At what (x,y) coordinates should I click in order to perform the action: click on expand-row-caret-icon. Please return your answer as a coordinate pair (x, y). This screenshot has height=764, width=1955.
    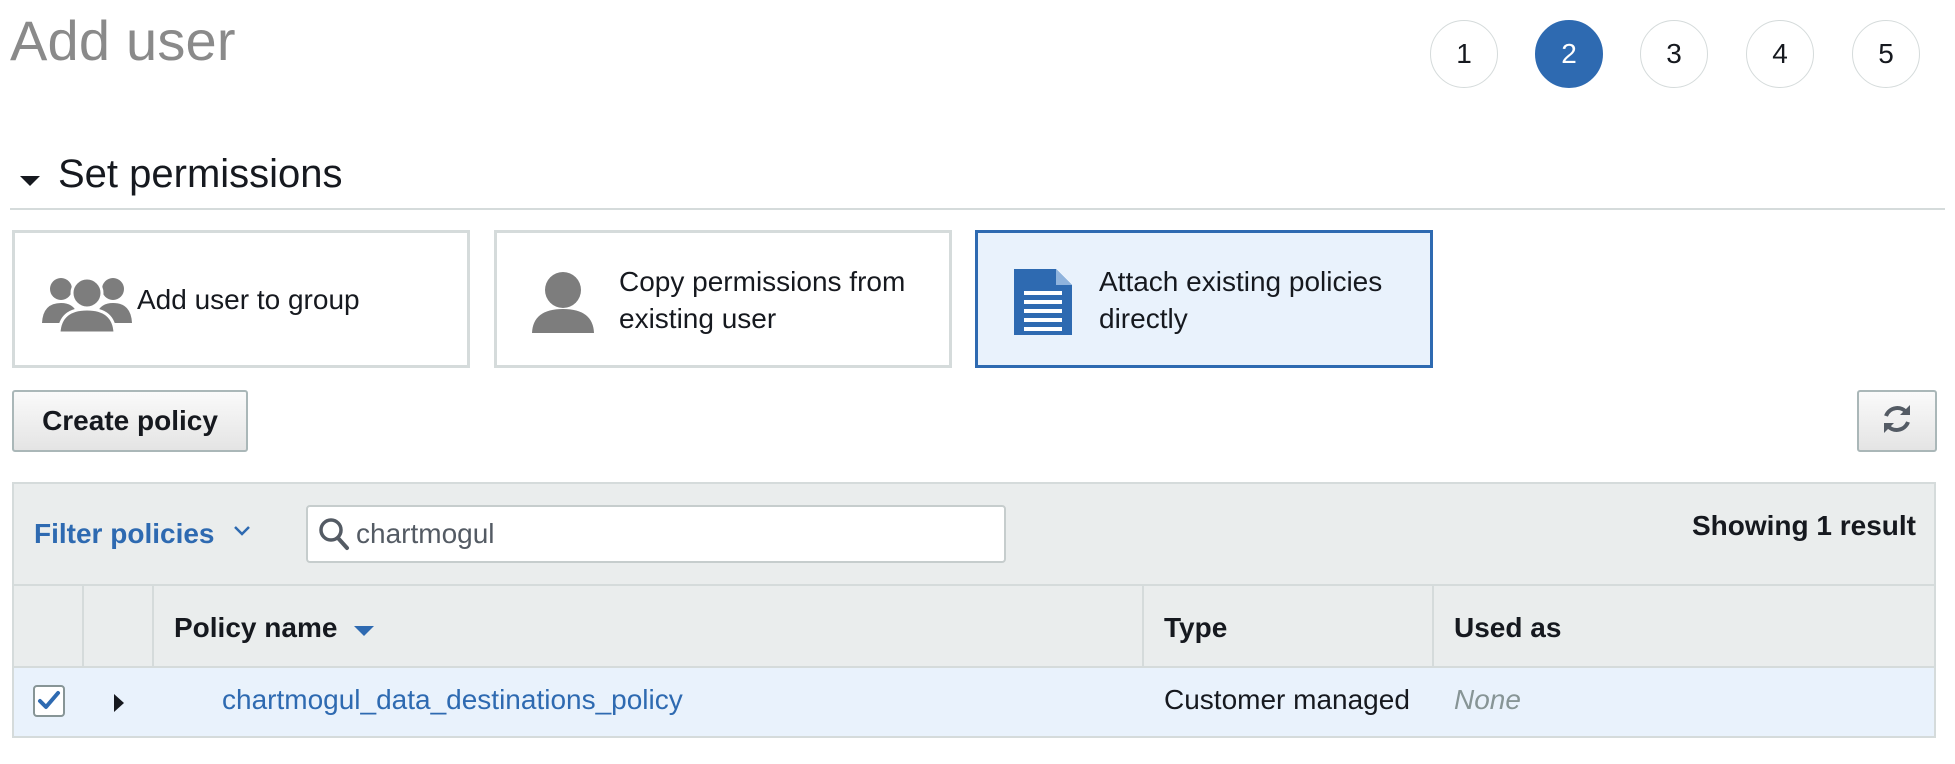
    Looking at the image, I should click on (119, 703).